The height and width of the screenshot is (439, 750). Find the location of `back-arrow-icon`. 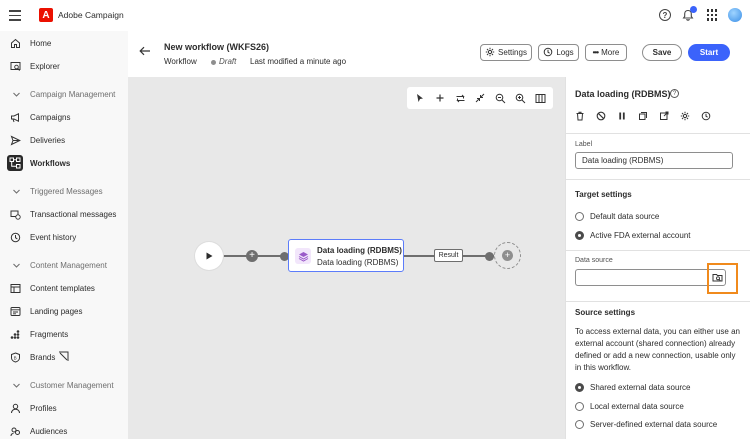

back-arrow-icon is located at coordinates (145, 52).